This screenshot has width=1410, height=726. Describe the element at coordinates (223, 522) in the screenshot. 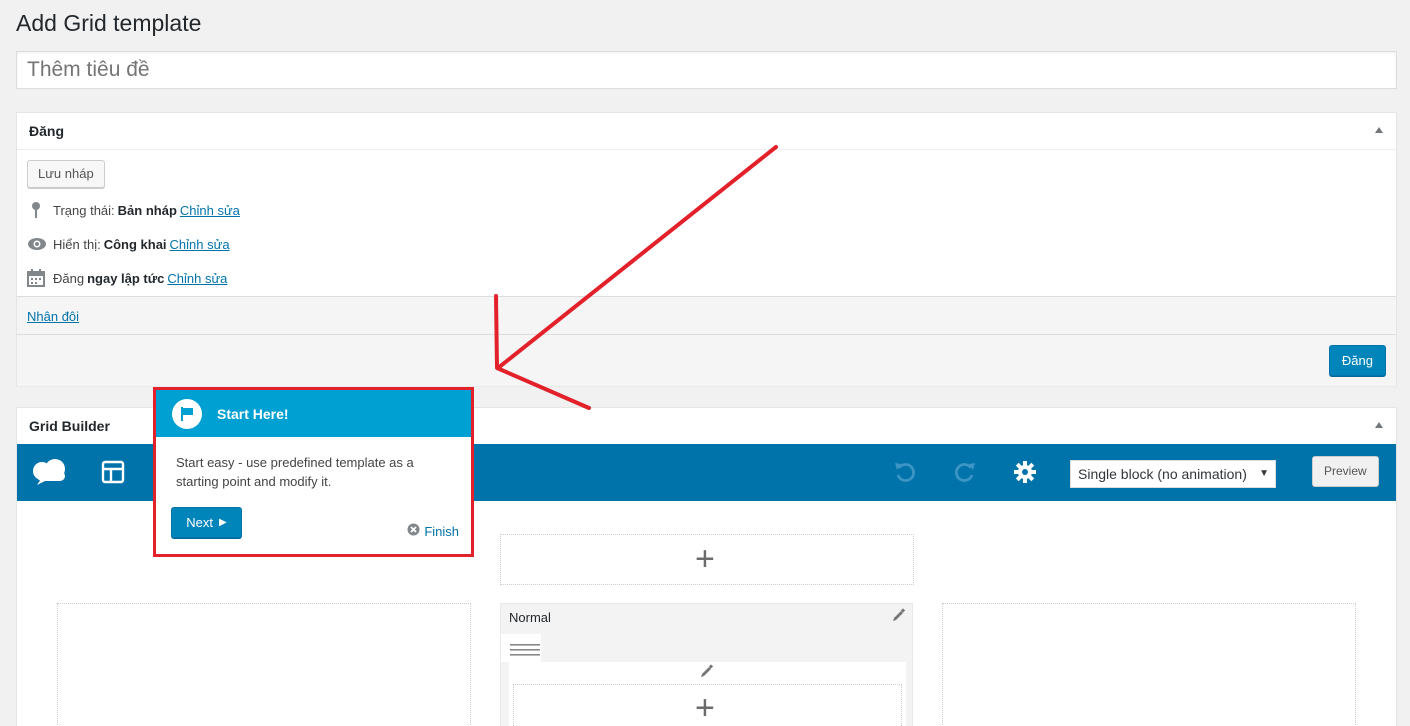

I see `play-icon: ▶` at that location.